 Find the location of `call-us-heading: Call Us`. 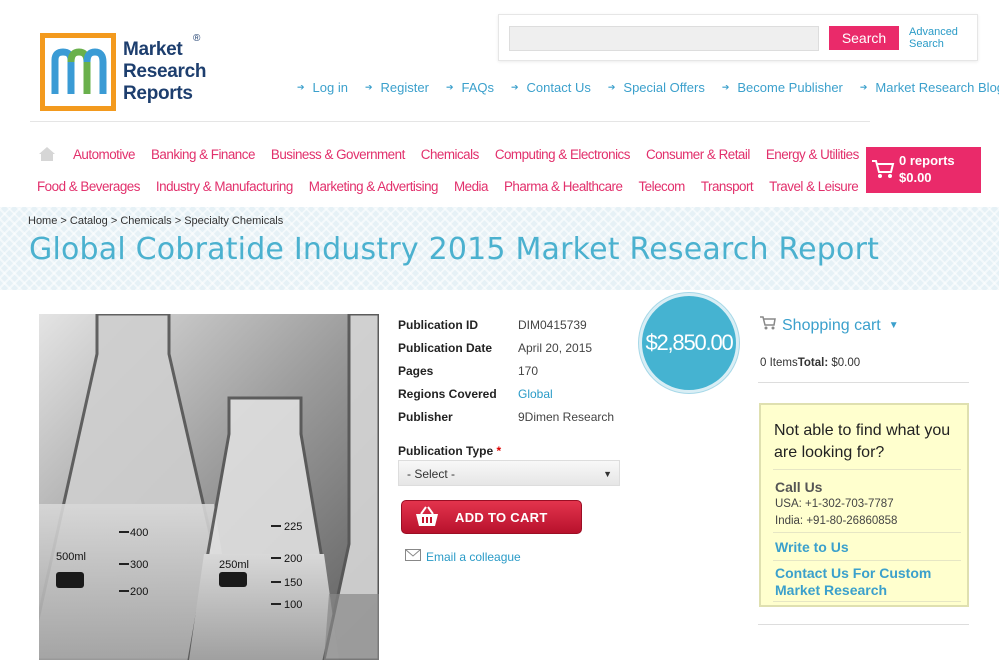

call-us-heading: Call Us is located at coordinates (799, 487).